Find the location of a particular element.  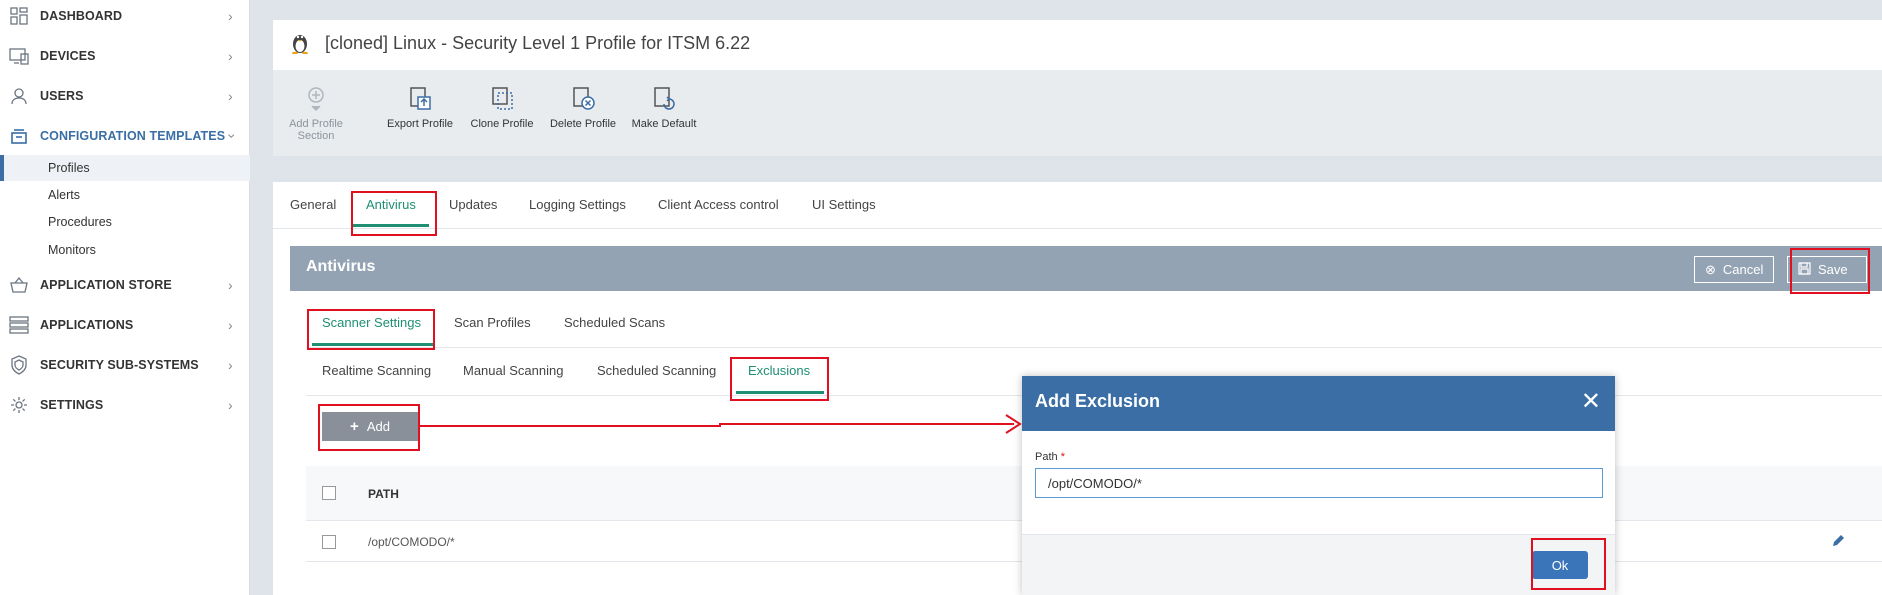

sidebar-item-alerts: Alerts is located at coordinates (125, 195).